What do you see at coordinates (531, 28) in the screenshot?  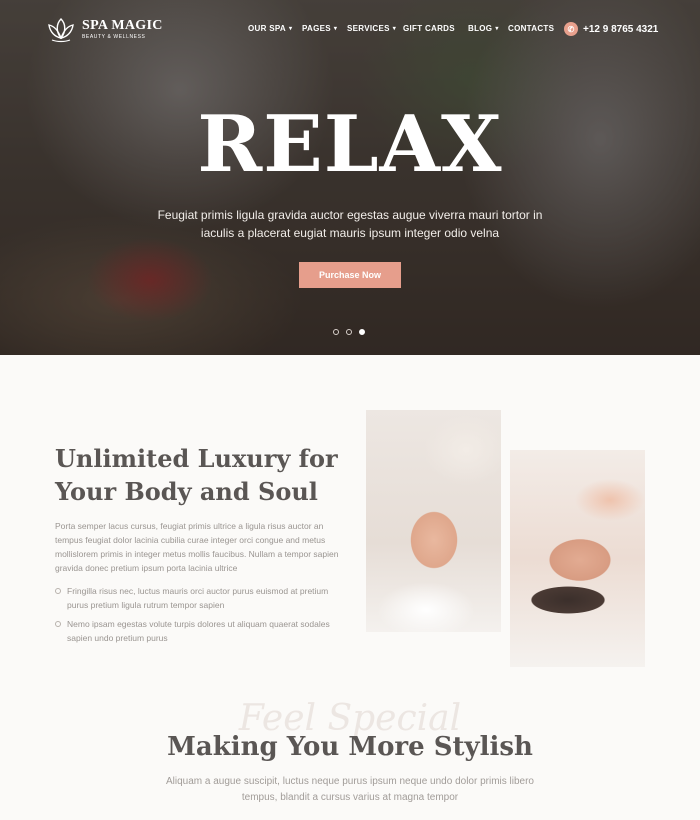 I see `menu-item-contacts: CONTACTS` at bounding box center [531, 28].